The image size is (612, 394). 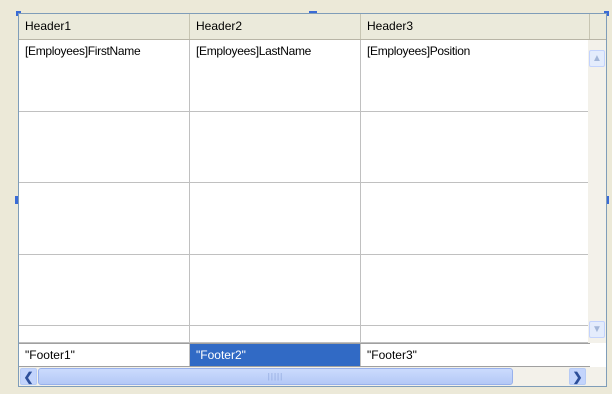 I want to click on header-row: Header1 Header2 Header3, so click(x=312, y=27).